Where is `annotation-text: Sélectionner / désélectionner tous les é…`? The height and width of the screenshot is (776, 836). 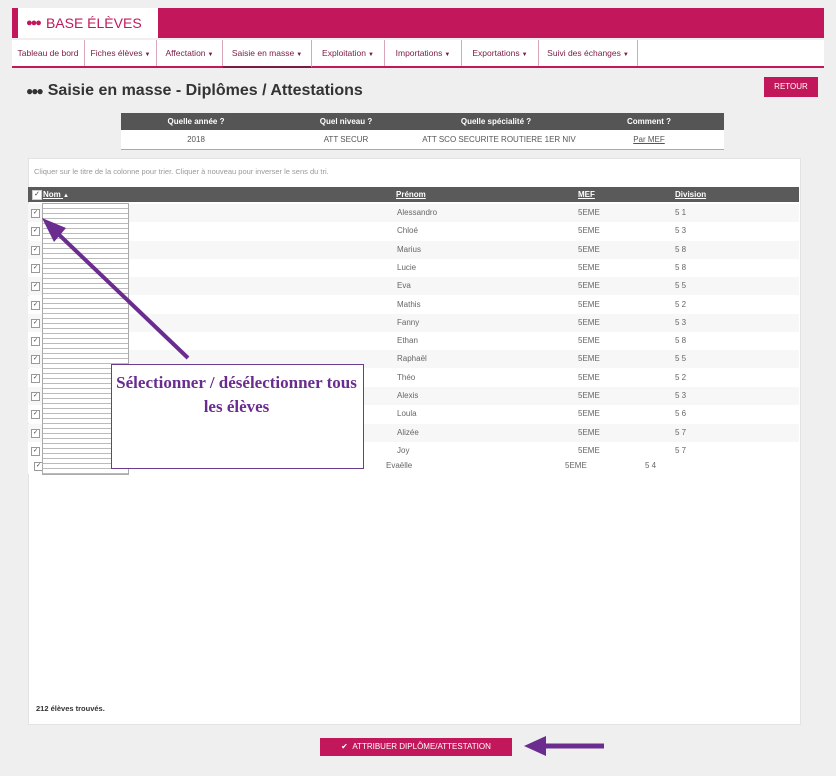
annotation-text: Sélectionner / désélectionner tous les é… is located at coordinates (236, 394).